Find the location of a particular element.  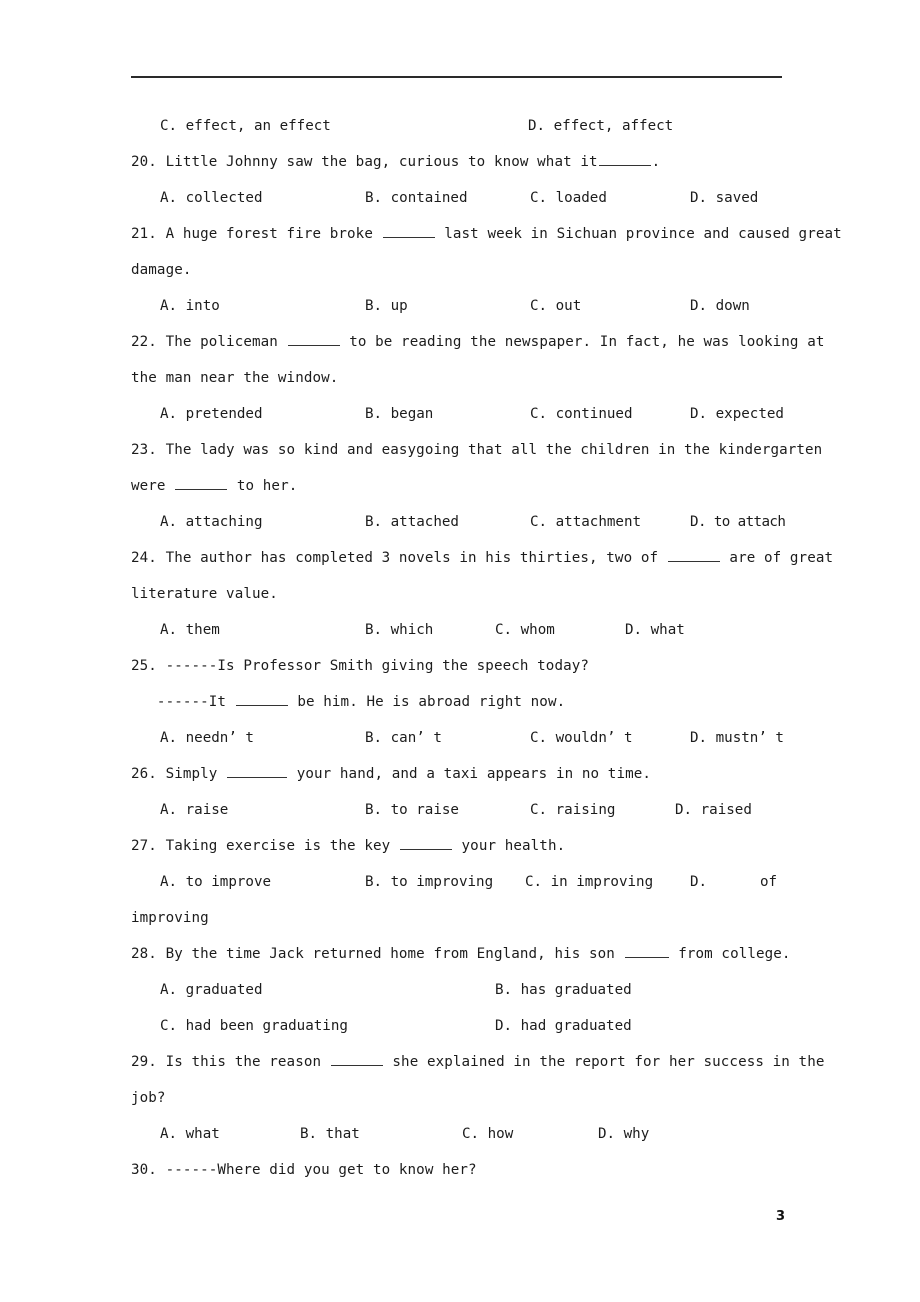

option-choice: C. raising is located at coordinates (572, 810).